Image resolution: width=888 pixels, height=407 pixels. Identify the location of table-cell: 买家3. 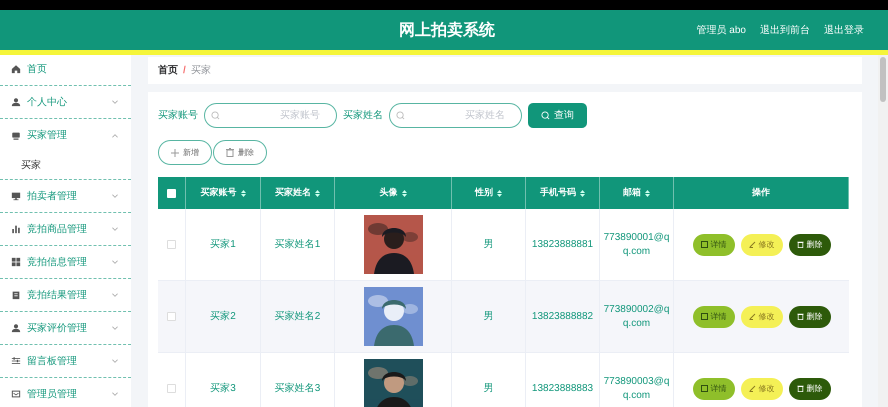
(223, 389).